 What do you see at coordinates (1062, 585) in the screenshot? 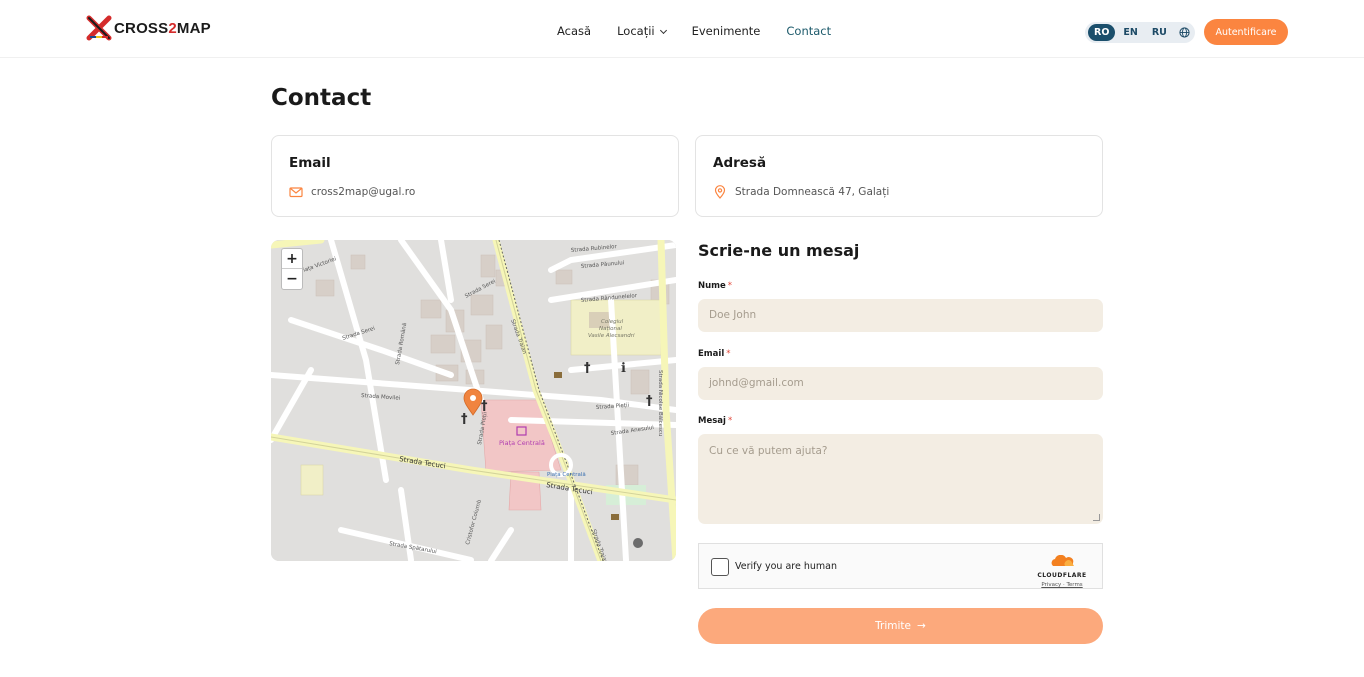
I see `captcha-links: Privacy · Terms` at bounding box center [1062, 585].